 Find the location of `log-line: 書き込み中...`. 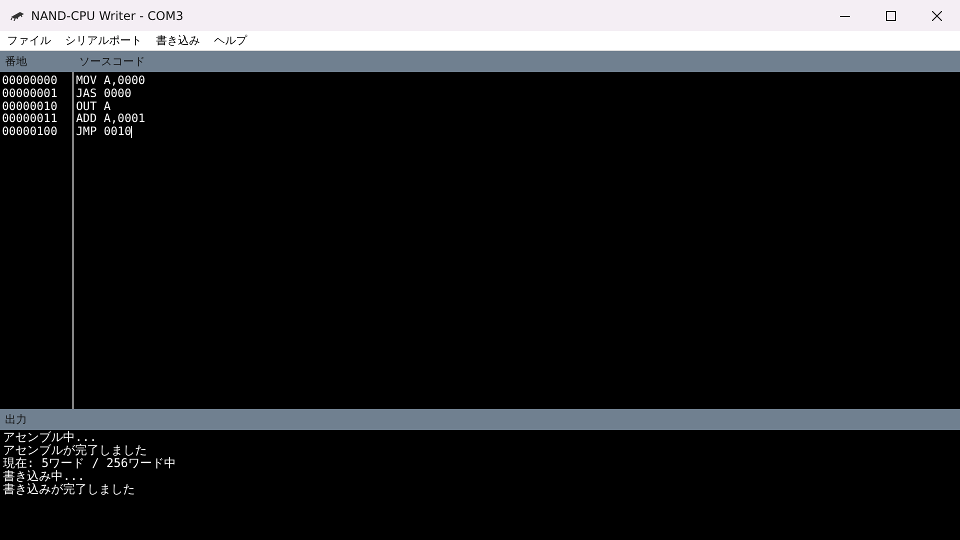

log-line: 書き込み中... is located at coordinates (44, 476).